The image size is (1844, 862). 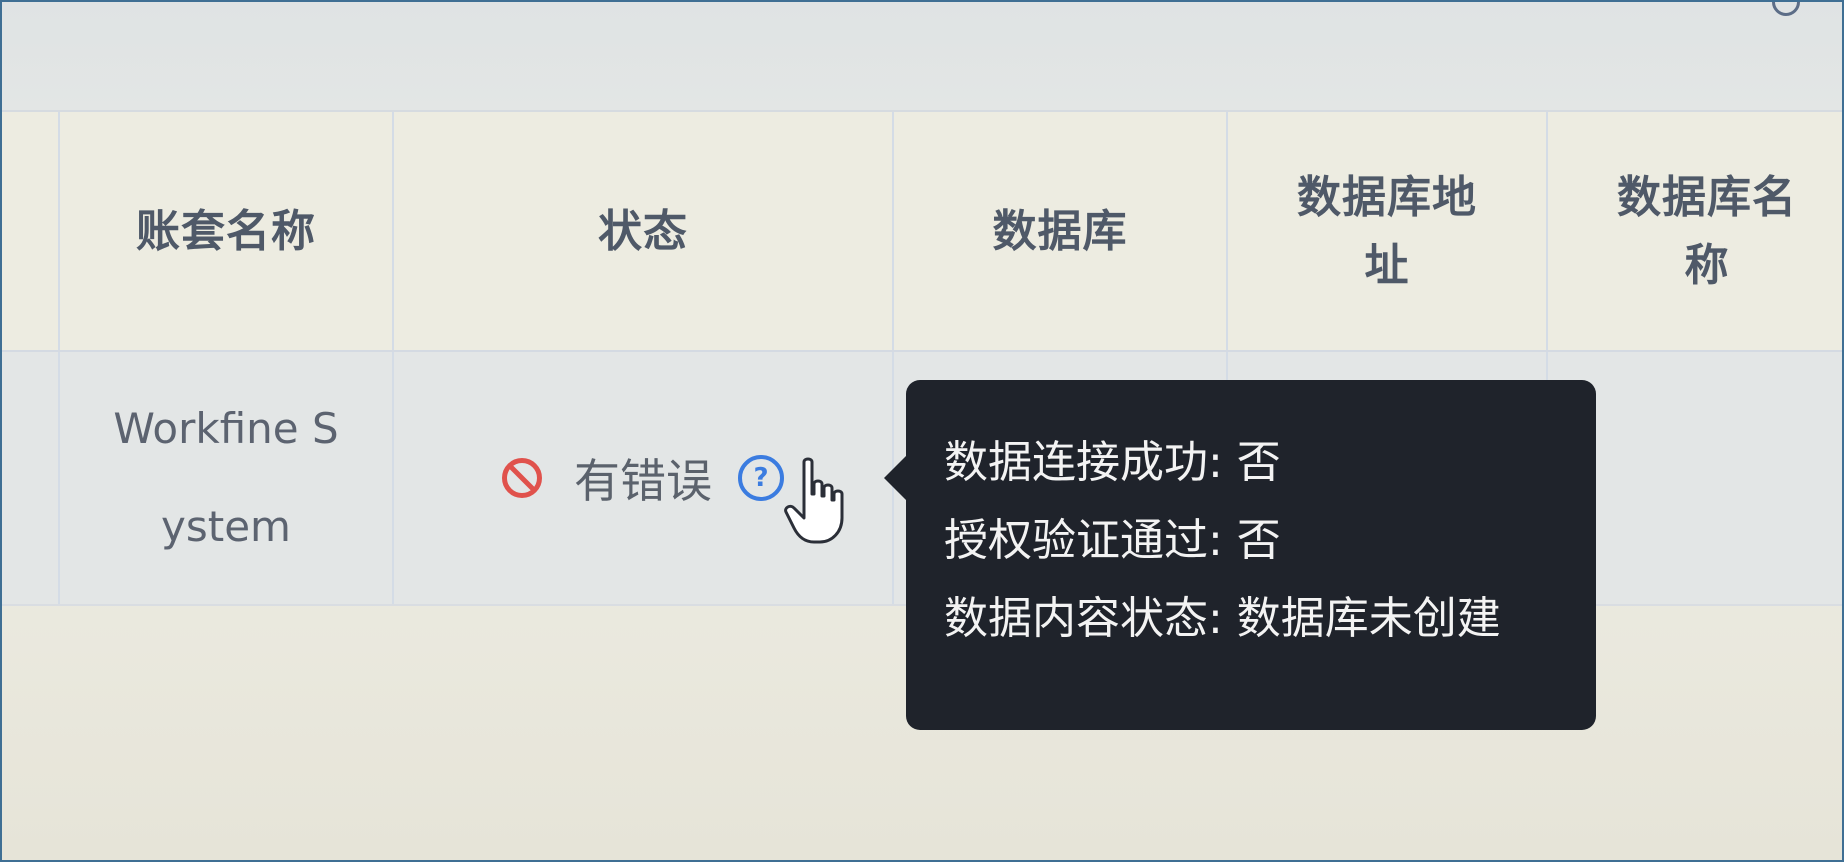 I want to click on header-label-db-name: 数据库名称, so click(x=1707, y=231).